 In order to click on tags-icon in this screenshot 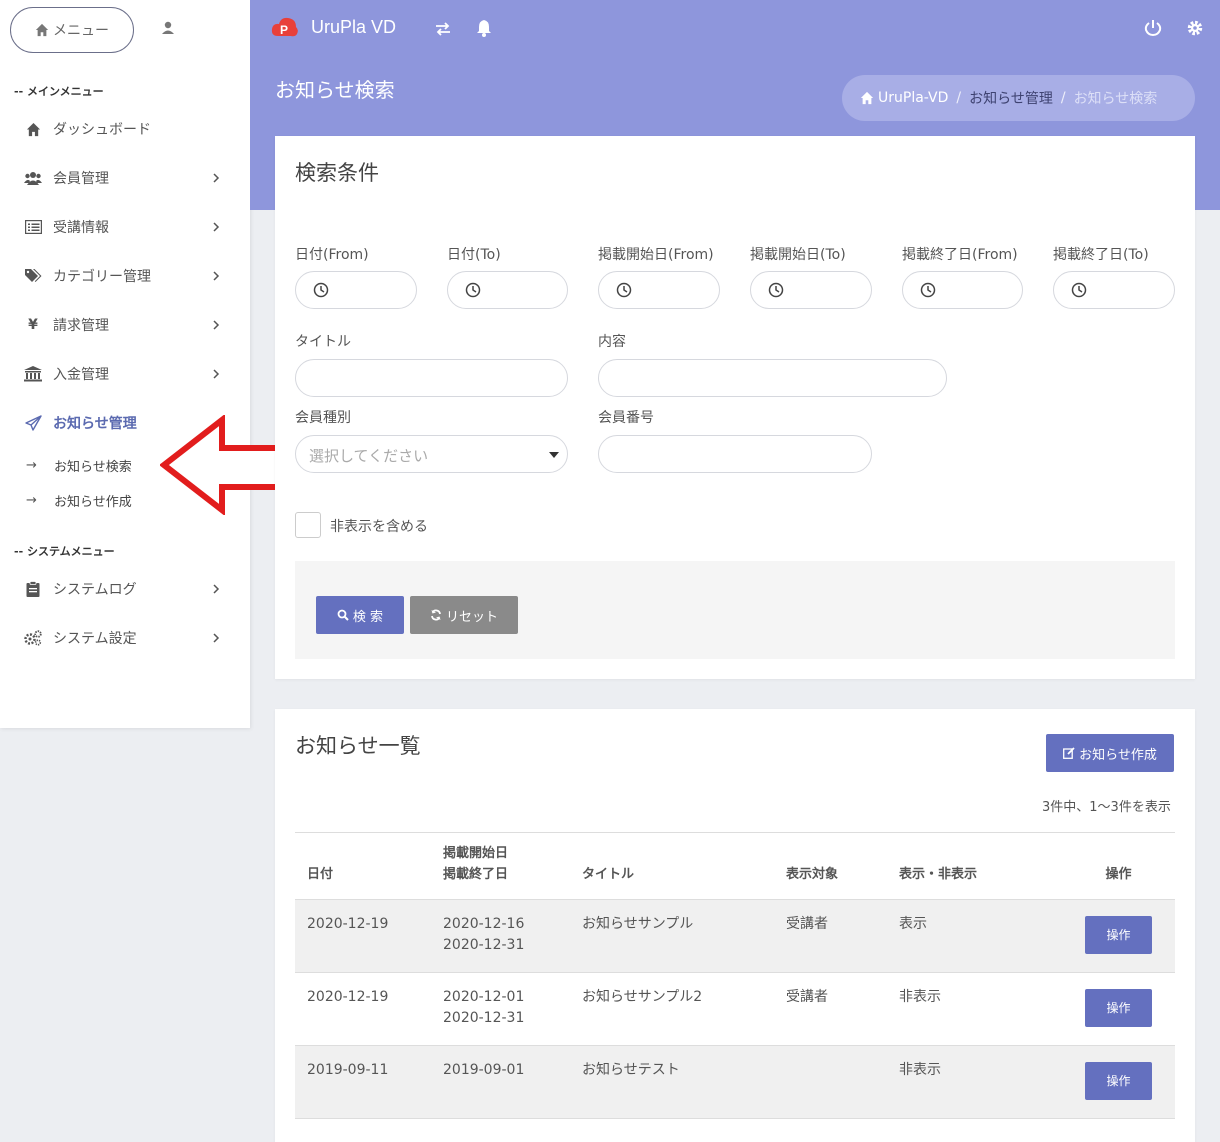, I will do `click(33, 276)`.